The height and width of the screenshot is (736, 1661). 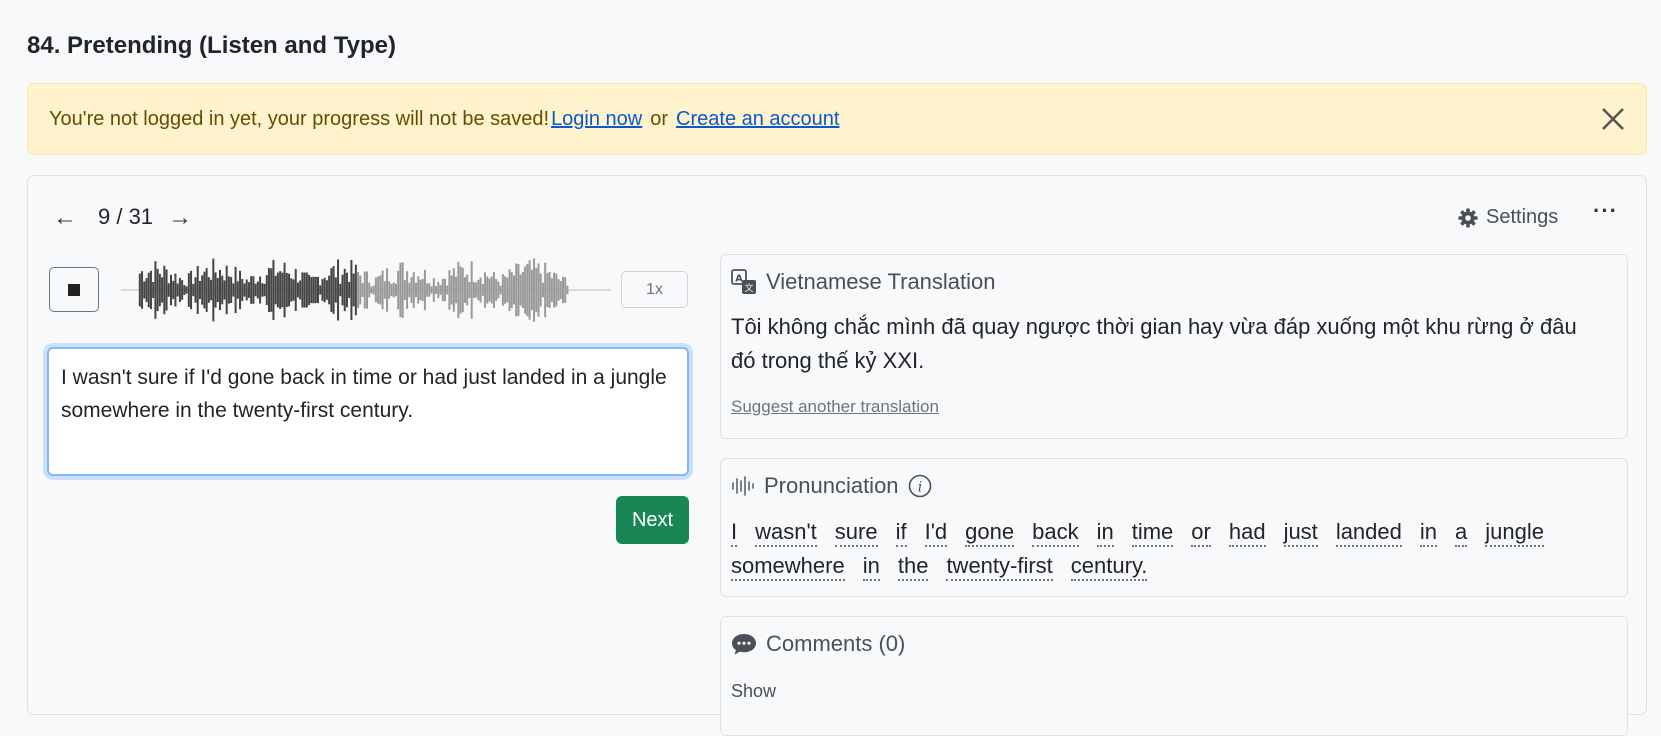 What do you see at coordinates (786, 533) in the screenshot?
I see `pronunciation-word: wasn't` at bounding box center [786, 533].